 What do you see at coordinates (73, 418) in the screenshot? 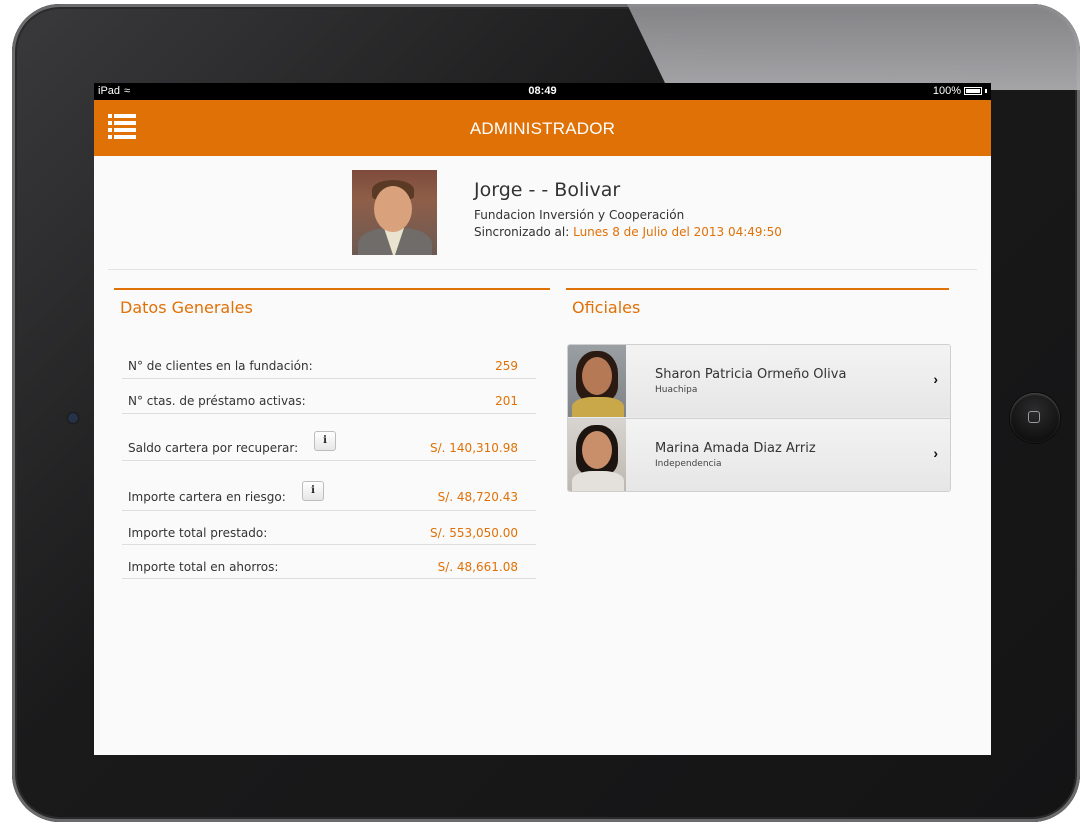
I see `front-camera` at bounding box center [73, 418].